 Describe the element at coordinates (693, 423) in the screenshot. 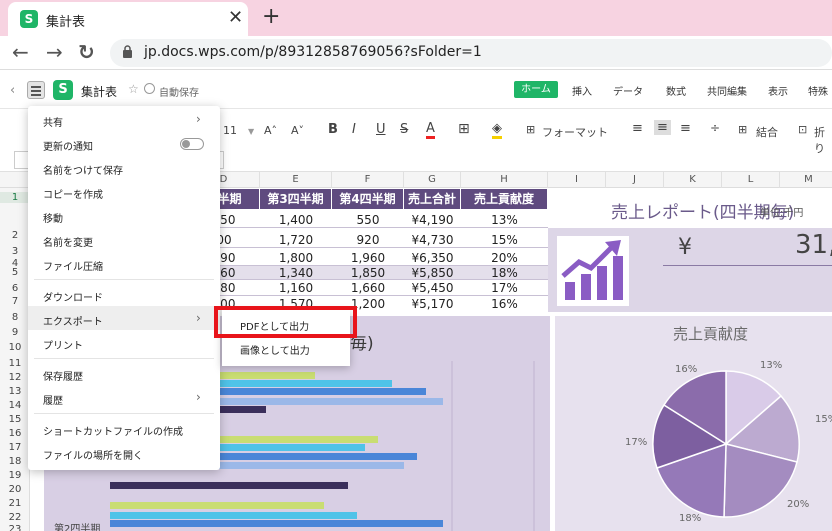

I see `pie-chart-panel: 16% 13% 15% 20% 18% 17%` at that location.